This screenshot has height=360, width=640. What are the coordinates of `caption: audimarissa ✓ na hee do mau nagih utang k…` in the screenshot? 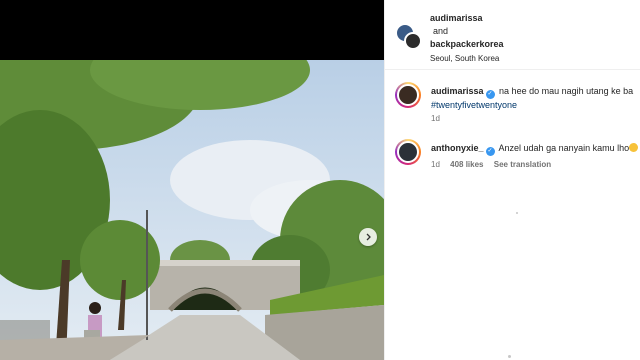 It's located at (512, 105).